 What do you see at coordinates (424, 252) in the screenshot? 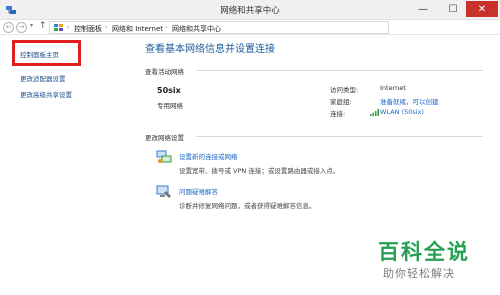
I see `watermark-title: 百科全说` at bounding box center [424, 252].